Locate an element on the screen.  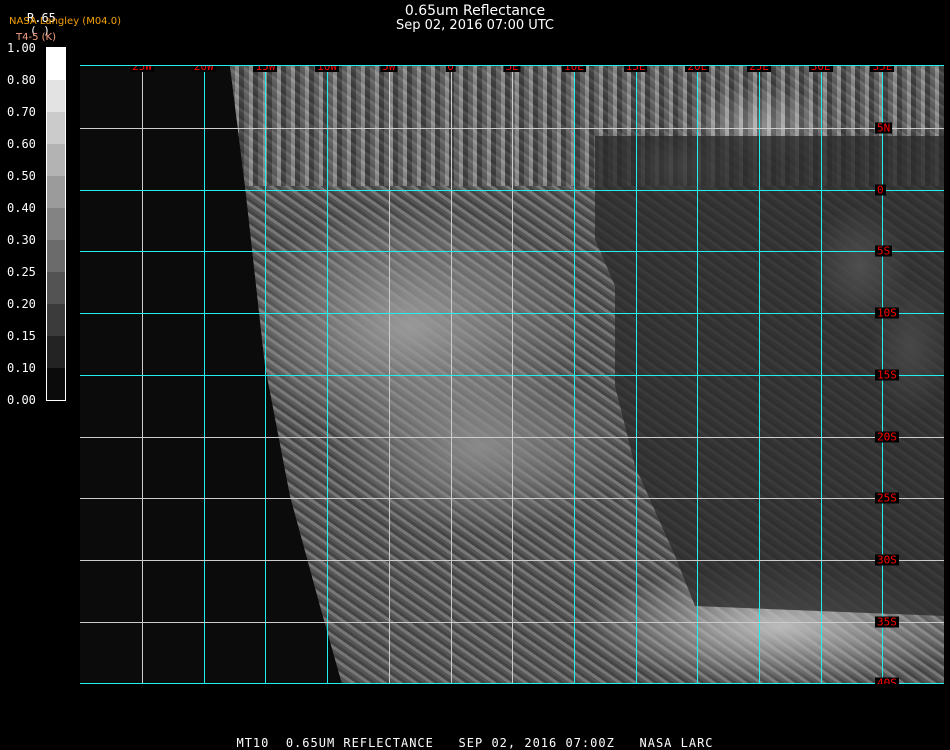
colorbar-source: NASA Langley (M04.0) is located at coordinates (65, 21).